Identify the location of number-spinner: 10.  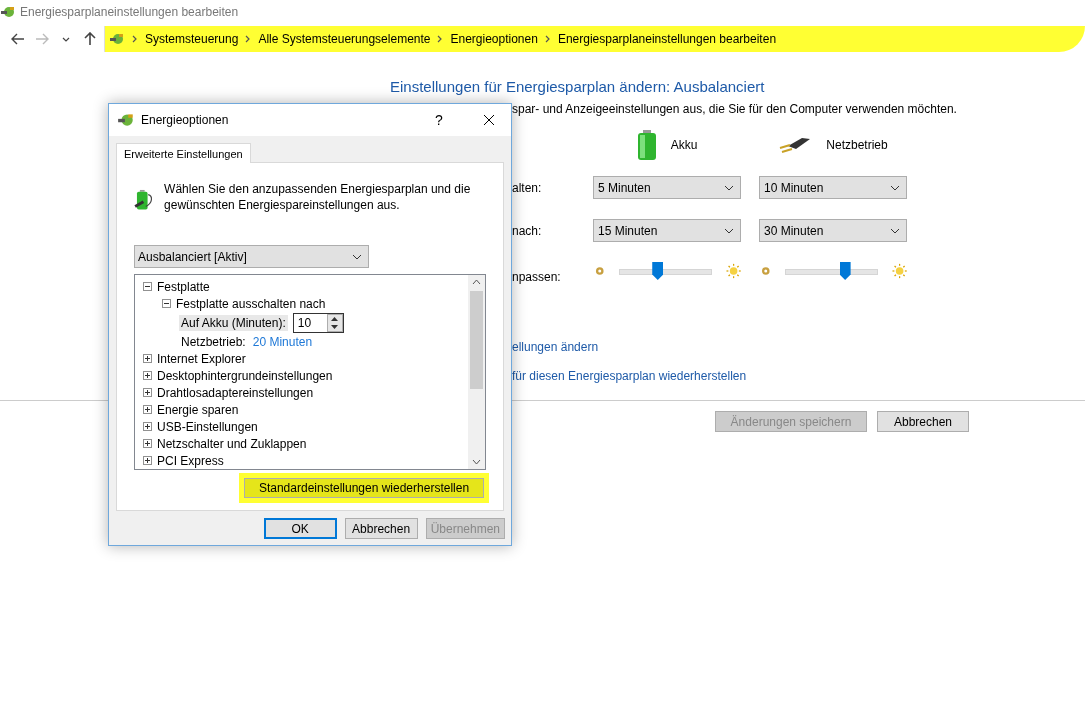
(318, 322).